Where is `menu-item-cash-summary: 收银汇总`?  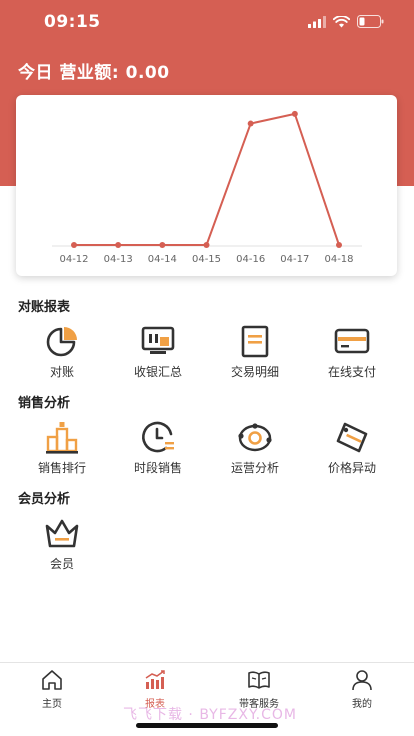 menu-item-cash-summary: 收银汇总 is located at coordinates (158, 354).